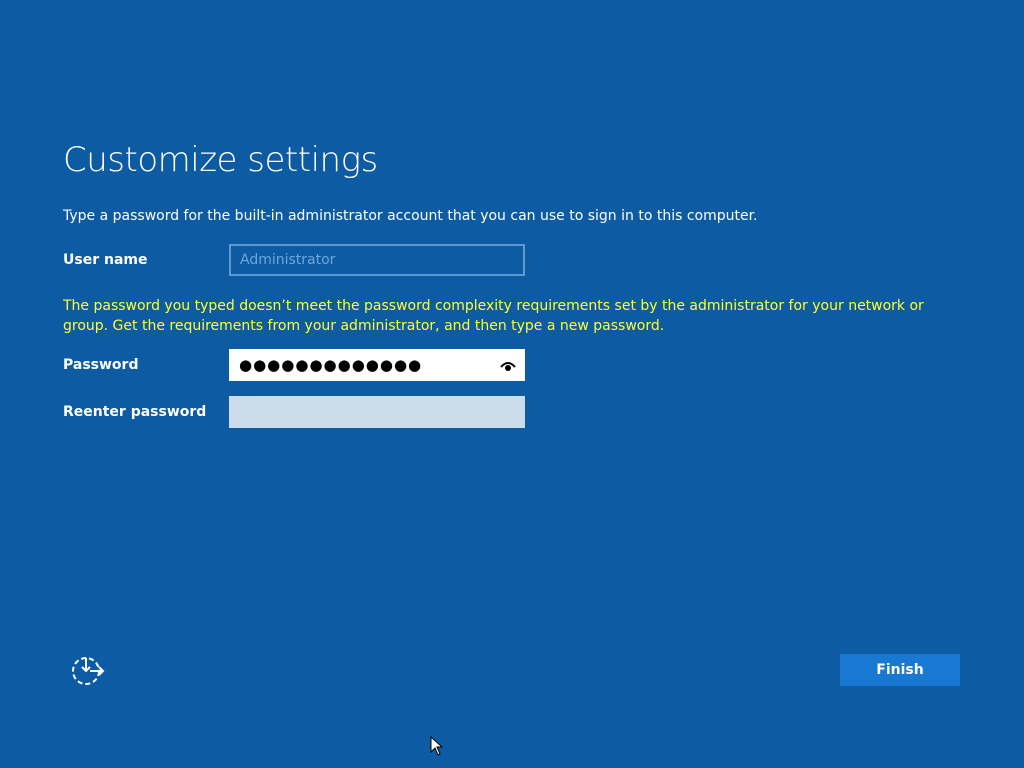 The width and height of the screenshot is (1024, 768). Describe the element at coordinates (508, 366) in the screenshot. I see `reveal-password-icon` at that location.